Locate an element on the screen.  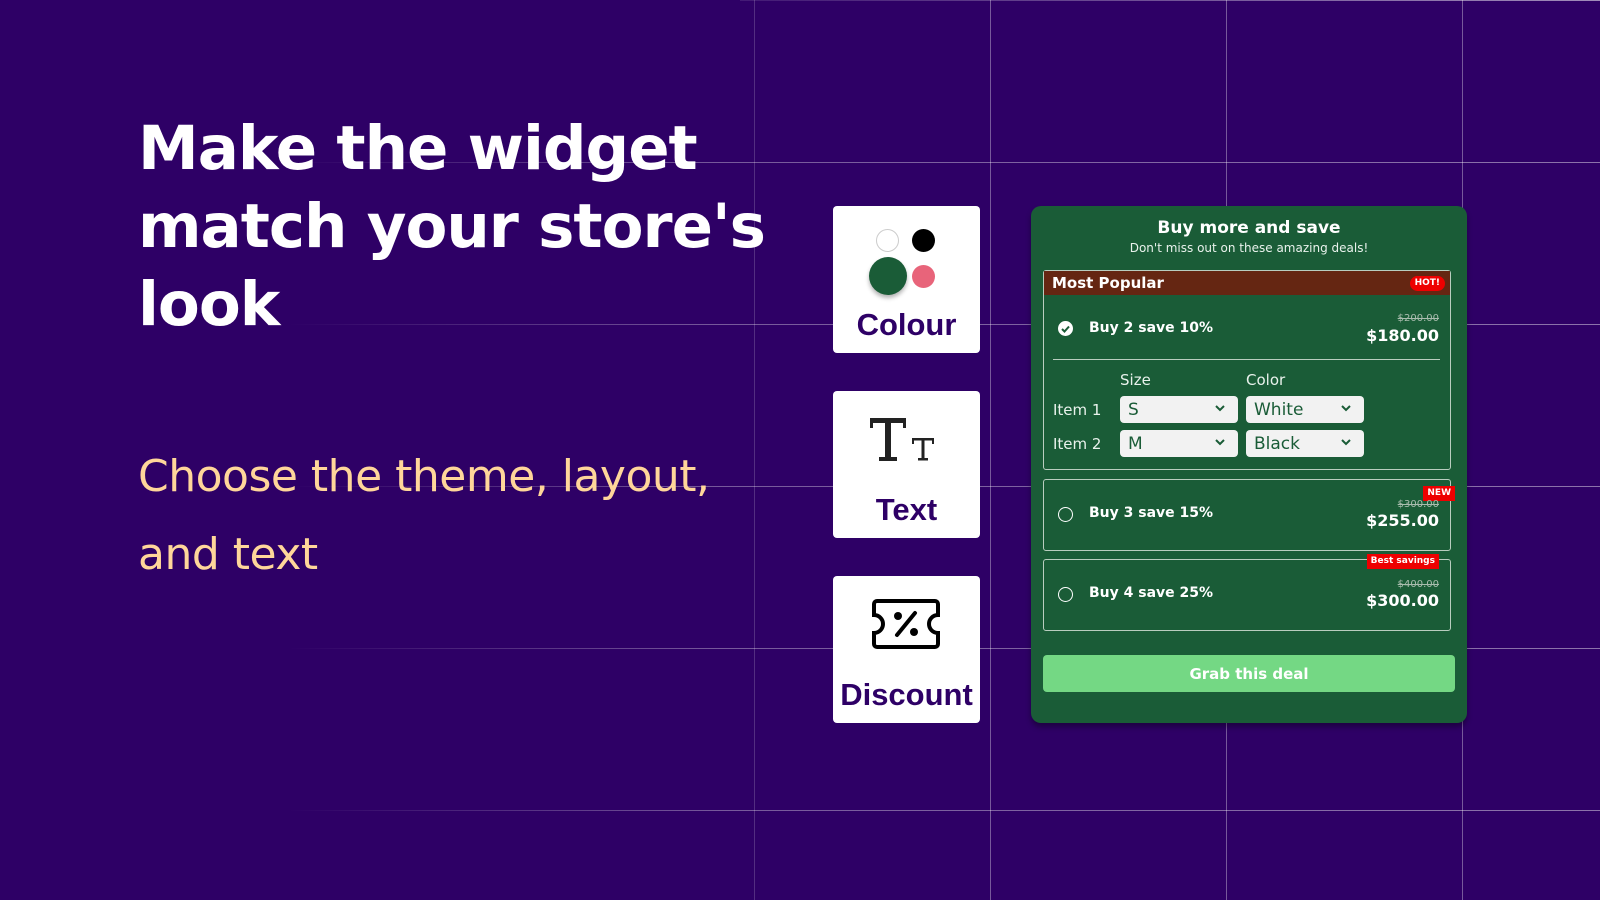
color-swatches-icon is located at coordinates (906, 256).